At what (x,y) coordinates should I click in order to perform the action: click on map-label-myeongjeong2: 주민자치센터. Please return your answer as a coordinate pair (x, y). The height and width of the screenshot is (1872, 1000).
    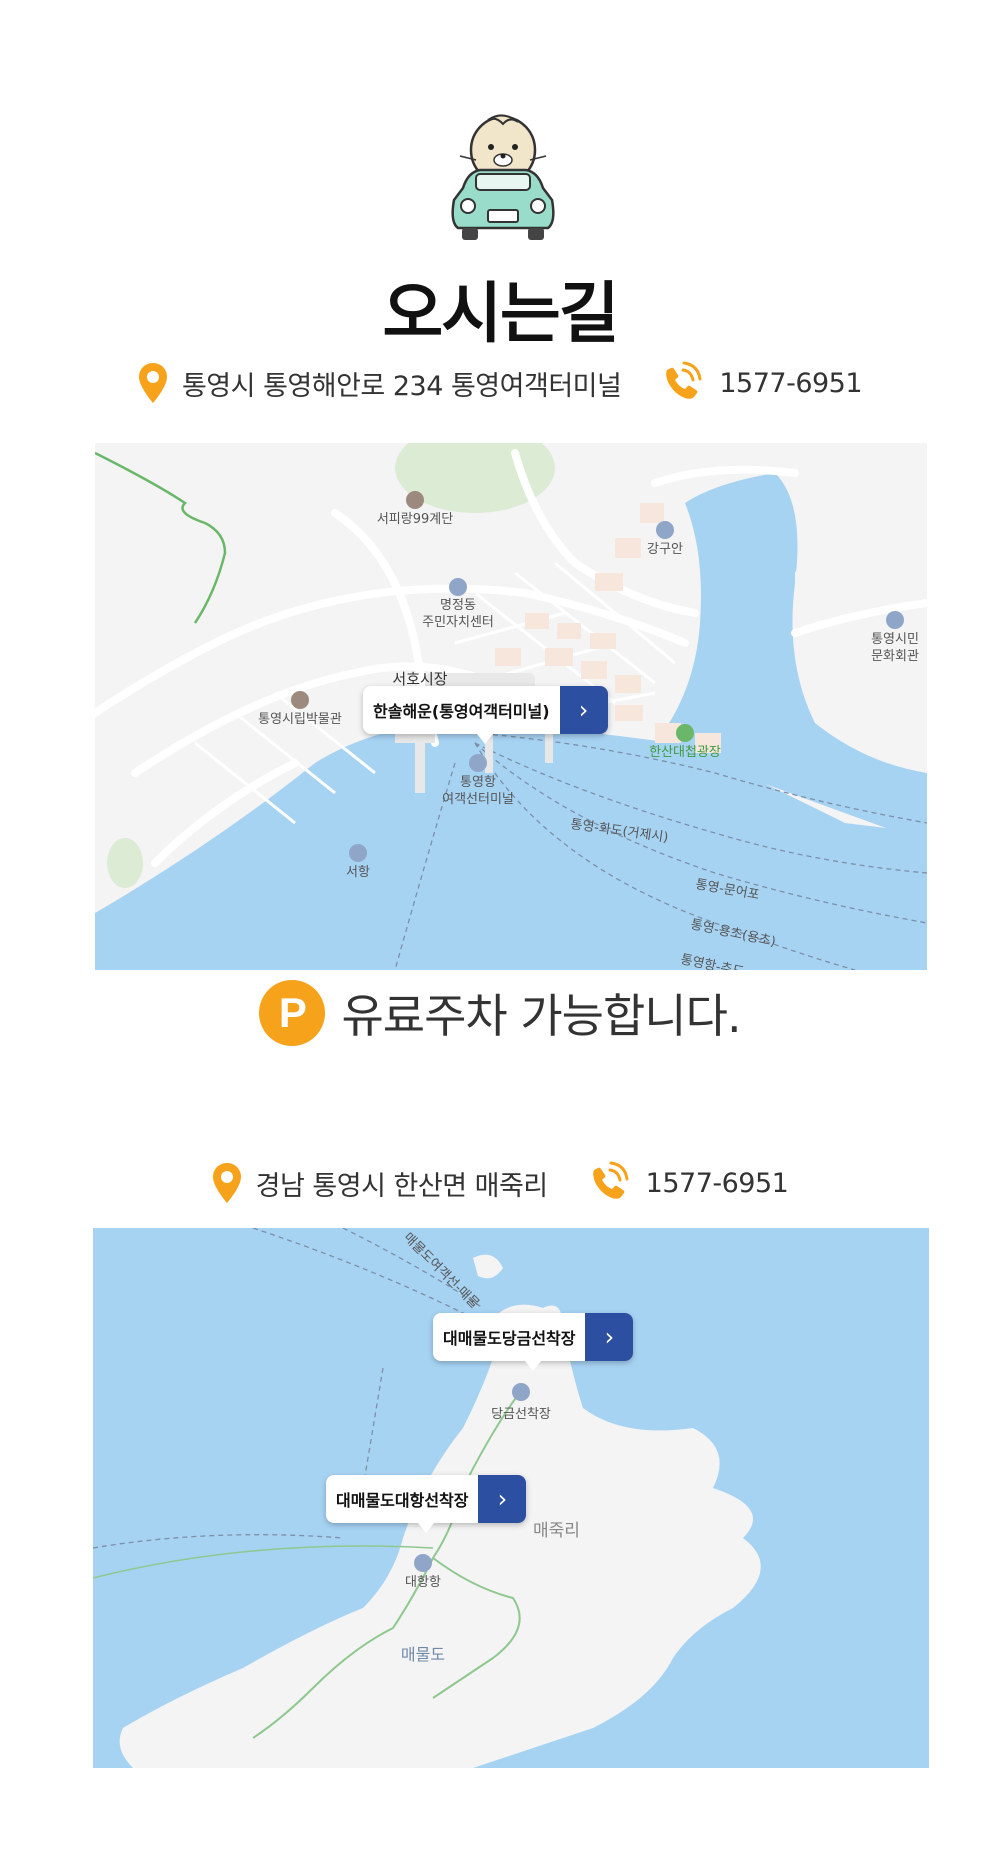
    Looking at the image, I should click on (458, 622).